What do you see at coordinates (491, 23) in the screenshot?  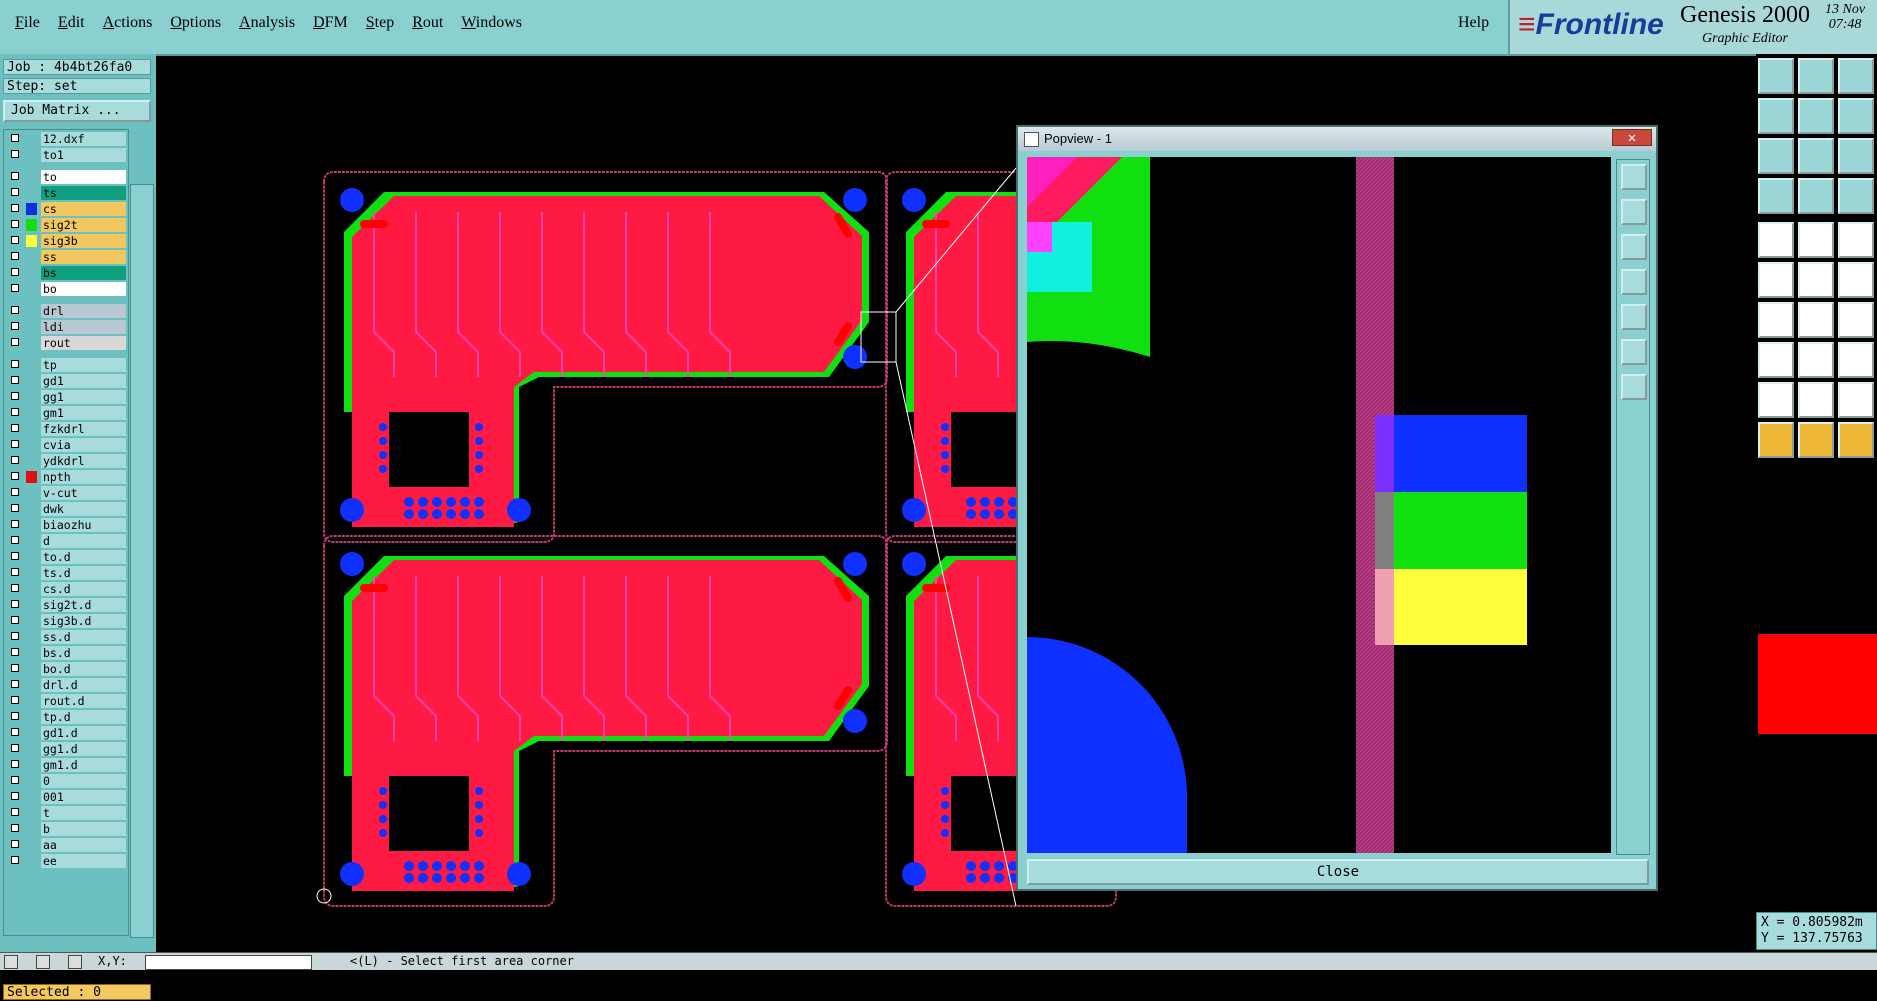 I see `menu-windows: Windows` at bounding box center [491, 23].